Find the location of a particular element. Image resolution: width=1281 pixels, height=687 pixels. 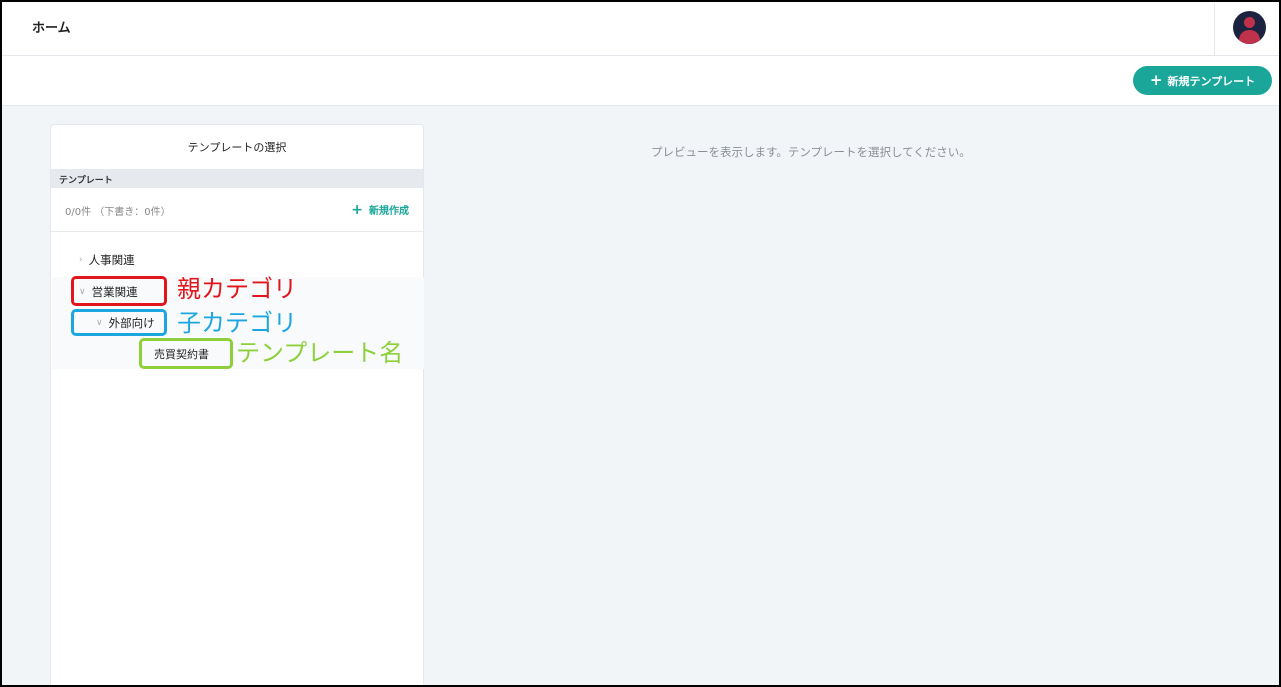

app-header: ホーム is located at coordinates (640, 28).